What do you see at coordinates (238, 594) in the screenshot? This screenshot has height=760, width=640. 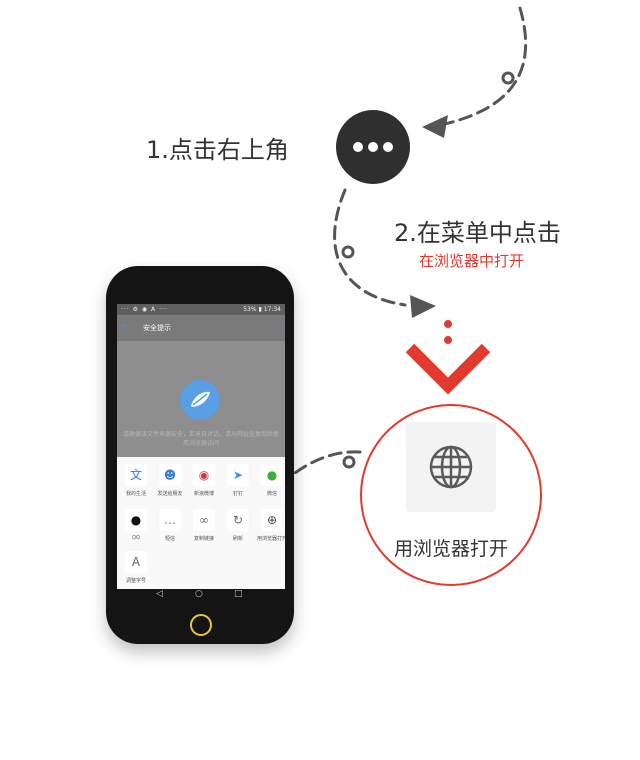 I see `nav-recents-icon: □` at bounding box center [238, 594].